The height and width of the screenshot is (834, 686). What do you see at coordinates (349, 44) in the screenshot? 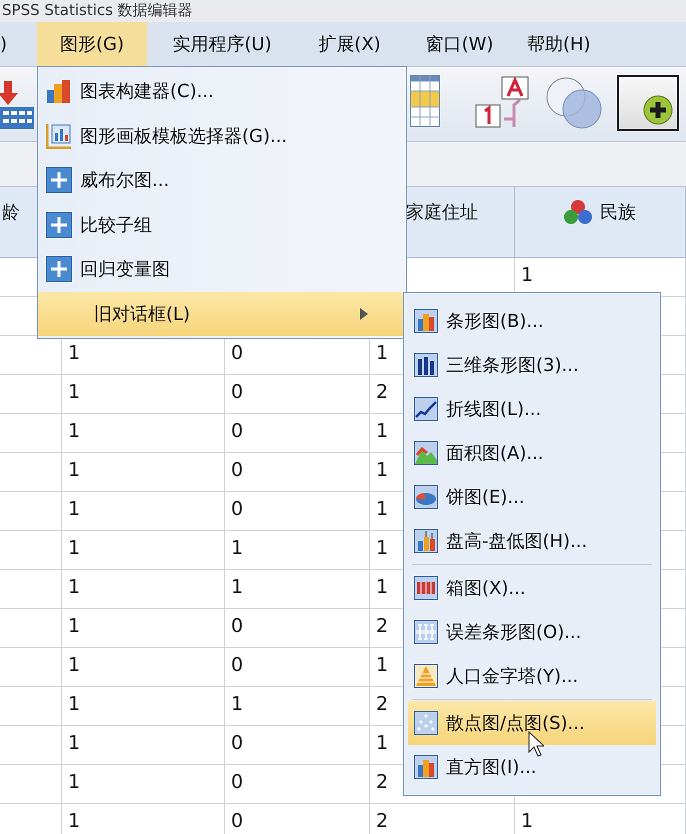
I see `menu-item: 扩展(X)` at bounding box center [349, 44].